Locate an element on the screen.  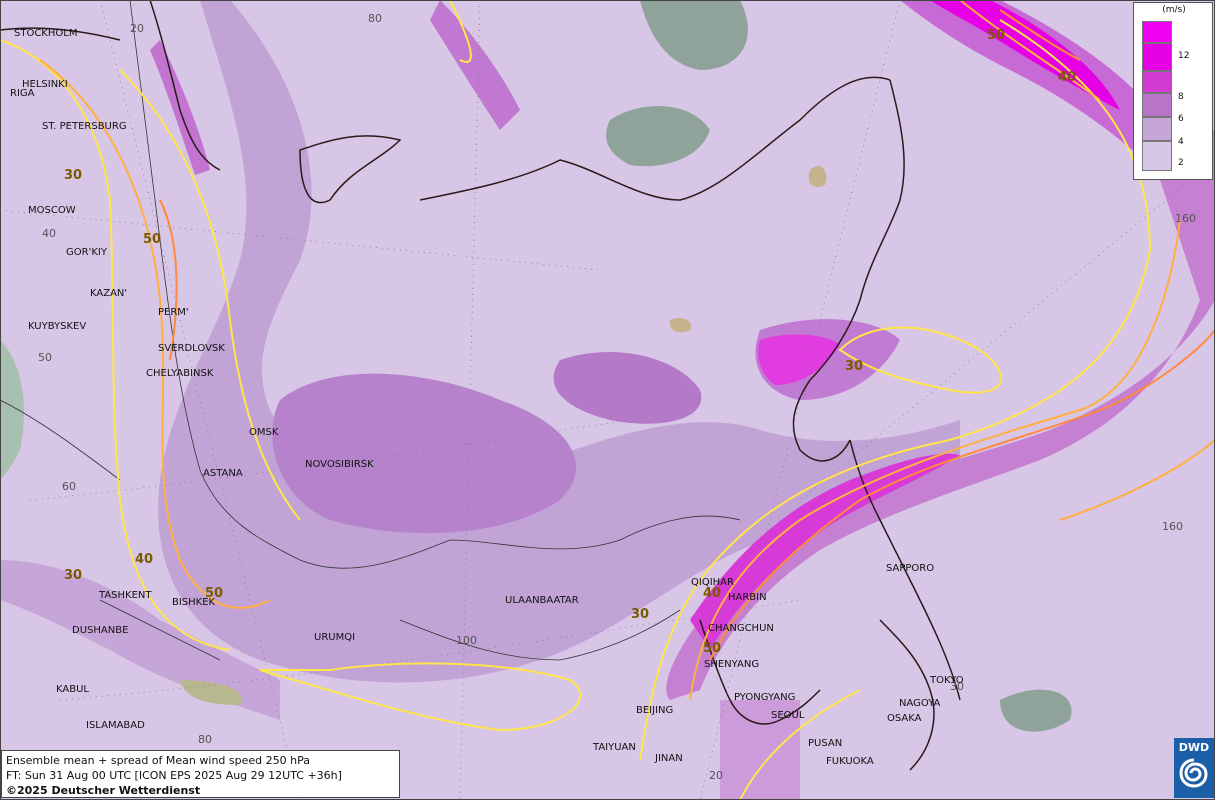
legend-label: 2 is located at coordinates (1181, 163).